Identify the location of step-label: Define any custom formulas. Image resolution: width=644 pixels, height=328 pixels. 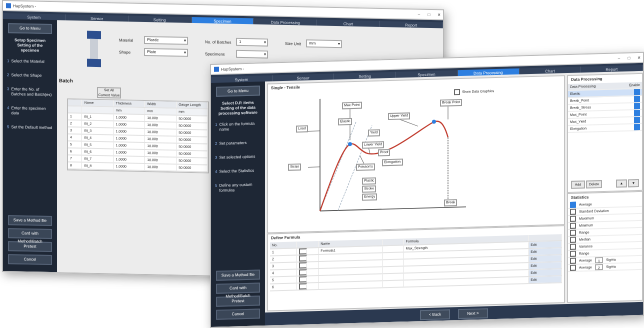
(240, 187).